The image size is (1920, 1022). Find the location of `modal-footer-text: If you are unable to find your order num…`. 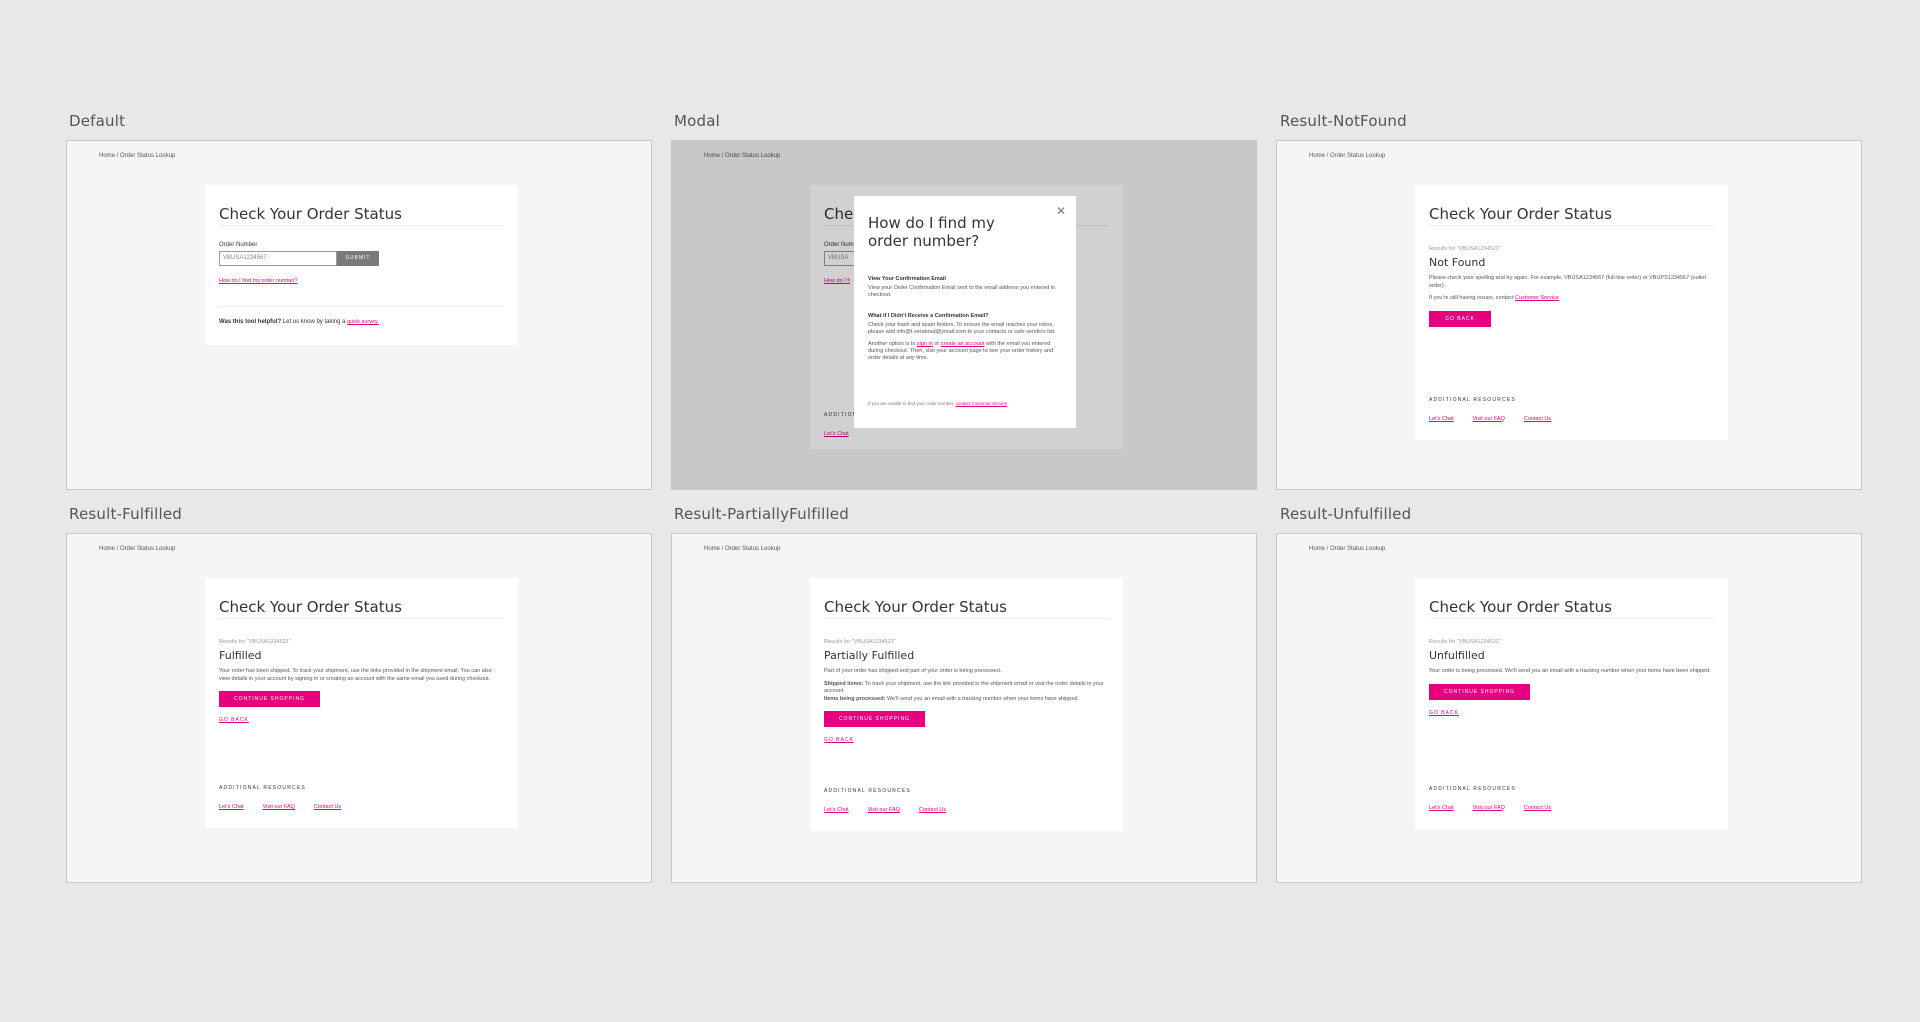

modal-footer-text: If you are unable to find your order num… is located at coordinates (912, 403).